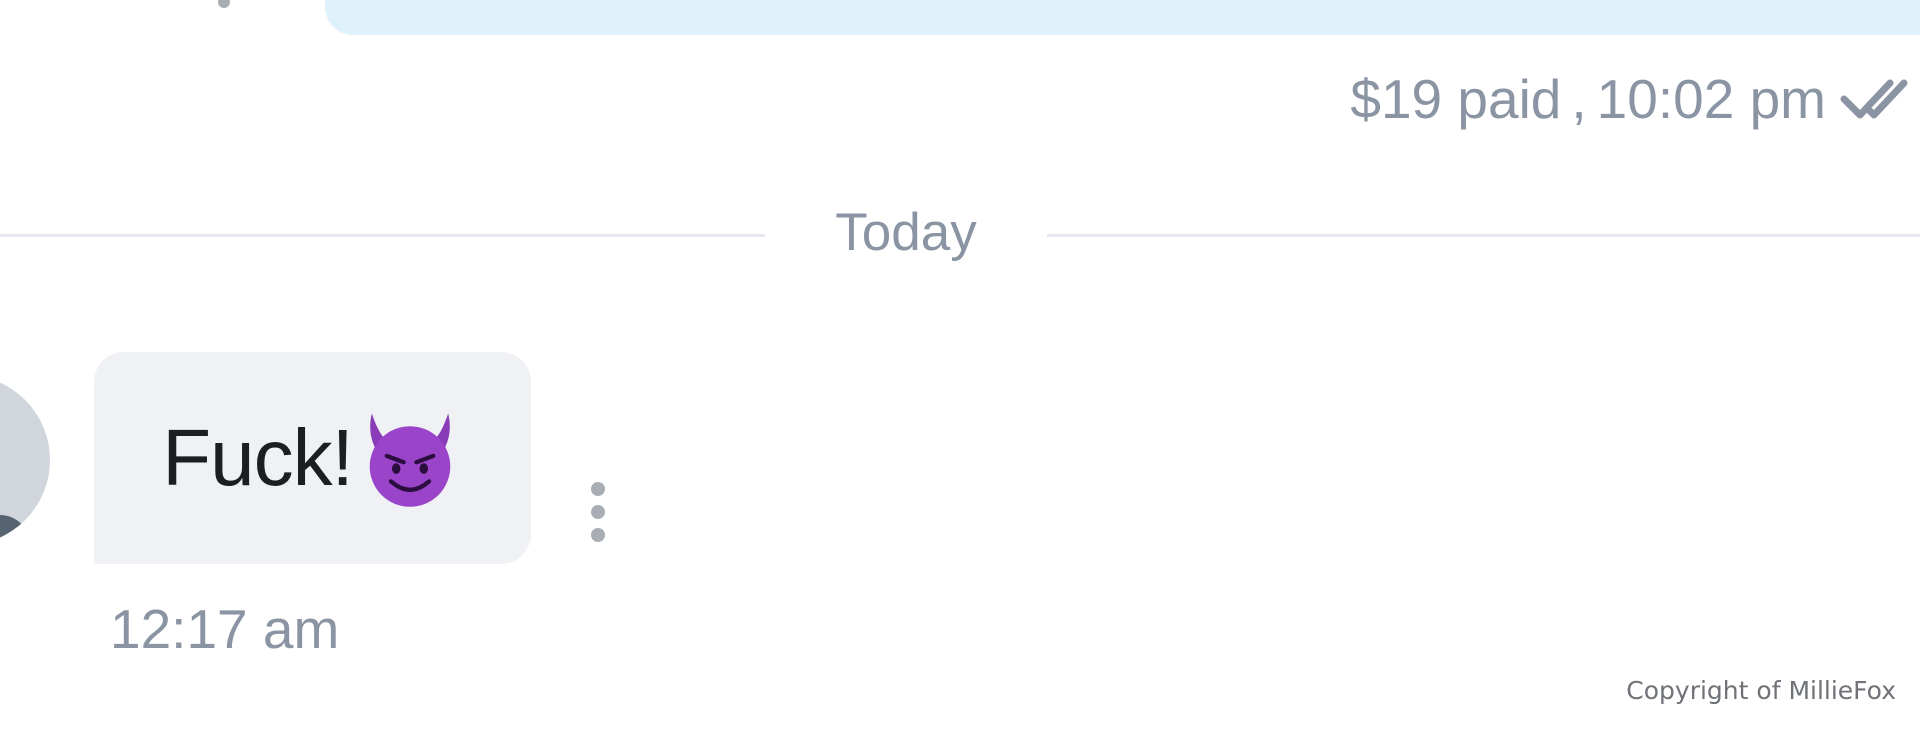  Describe the element at coordinates (15, 530) in the screenshot. I see `avatar-figure` at that location.